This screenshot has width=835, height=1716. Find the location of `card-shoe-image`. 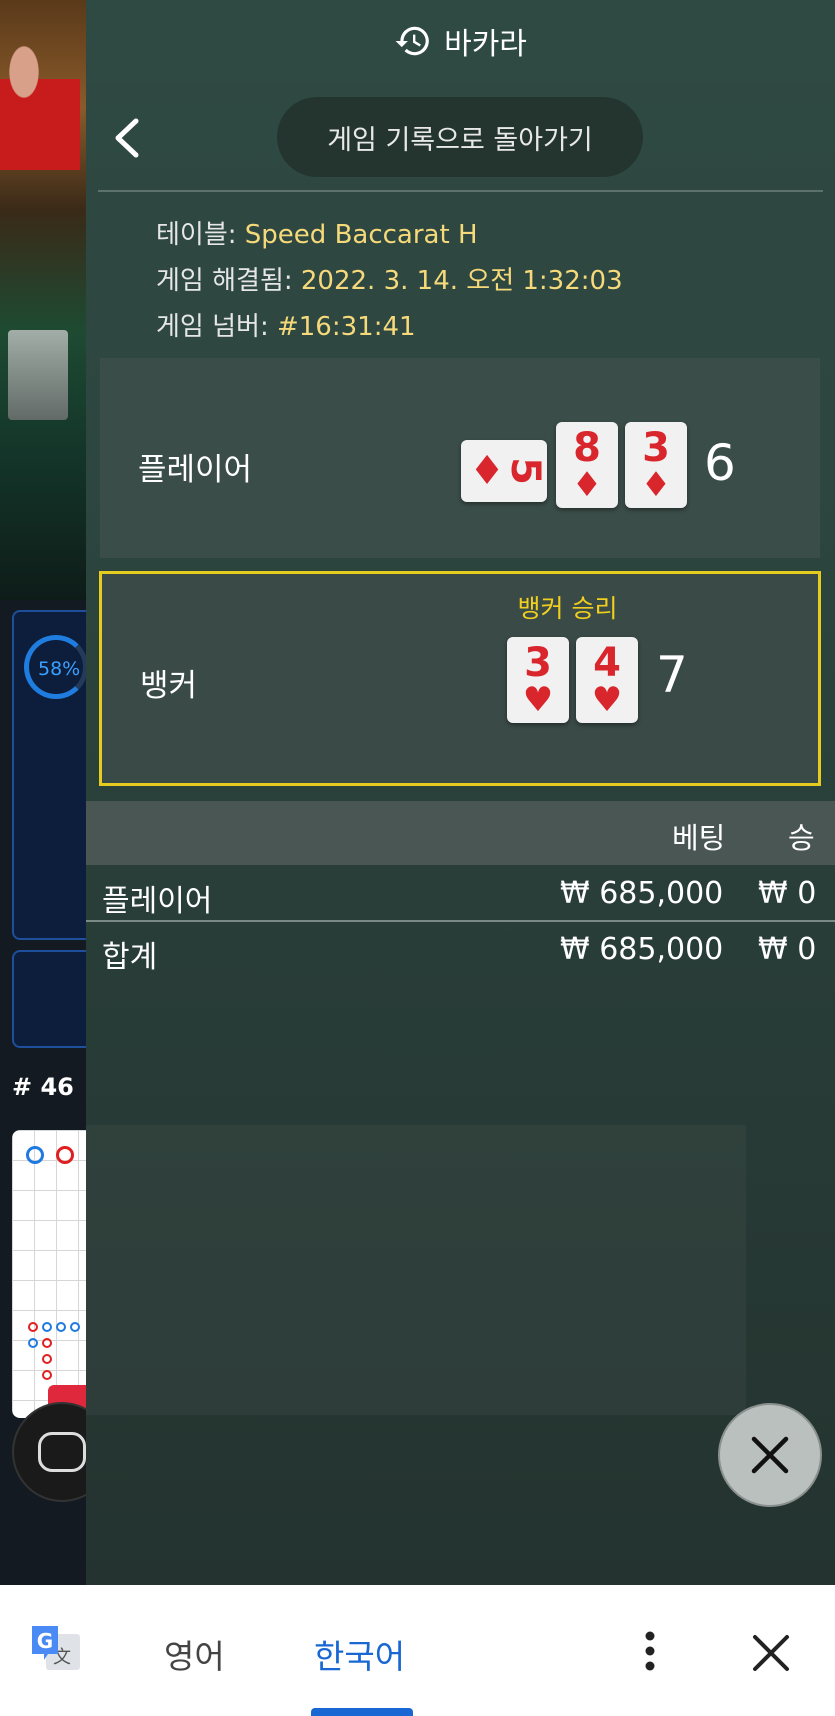

card-shoe-image is located at coordinates (38, 375).